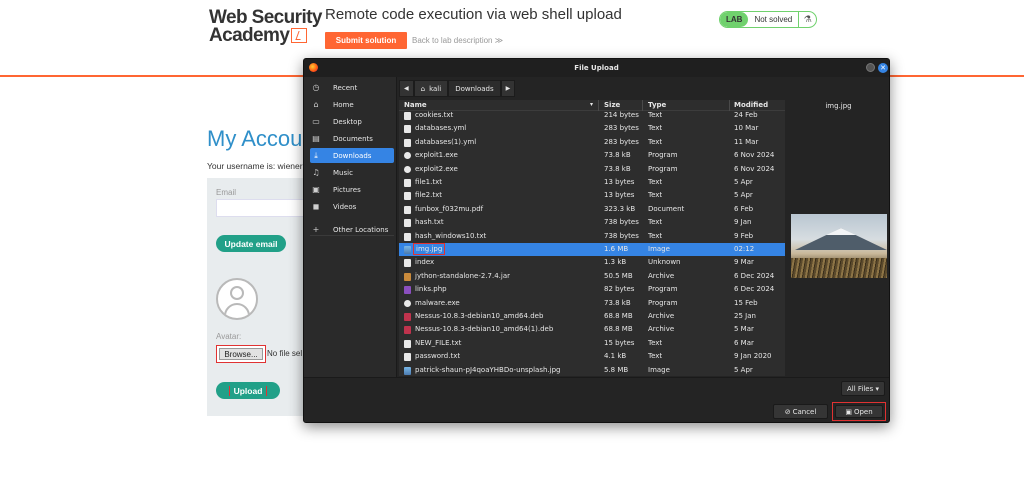 This screenshot has height=494, width=1024. I want to click on file-row: malware.exe 73.8 kB Program 15 Feb, so click(592, 303).